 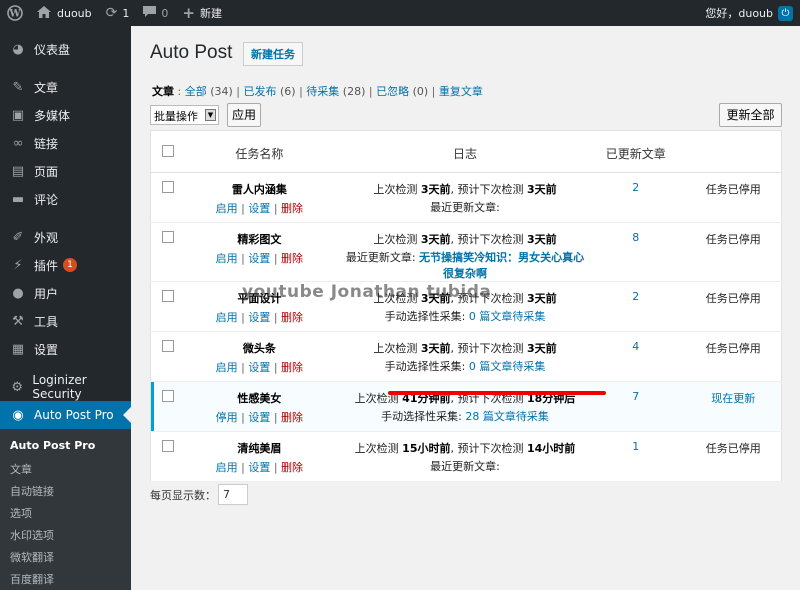 What do you see at coordinates (18, 171) in the screenshot?
I see `page-icon: ▤` at bounding box center [18, 171].